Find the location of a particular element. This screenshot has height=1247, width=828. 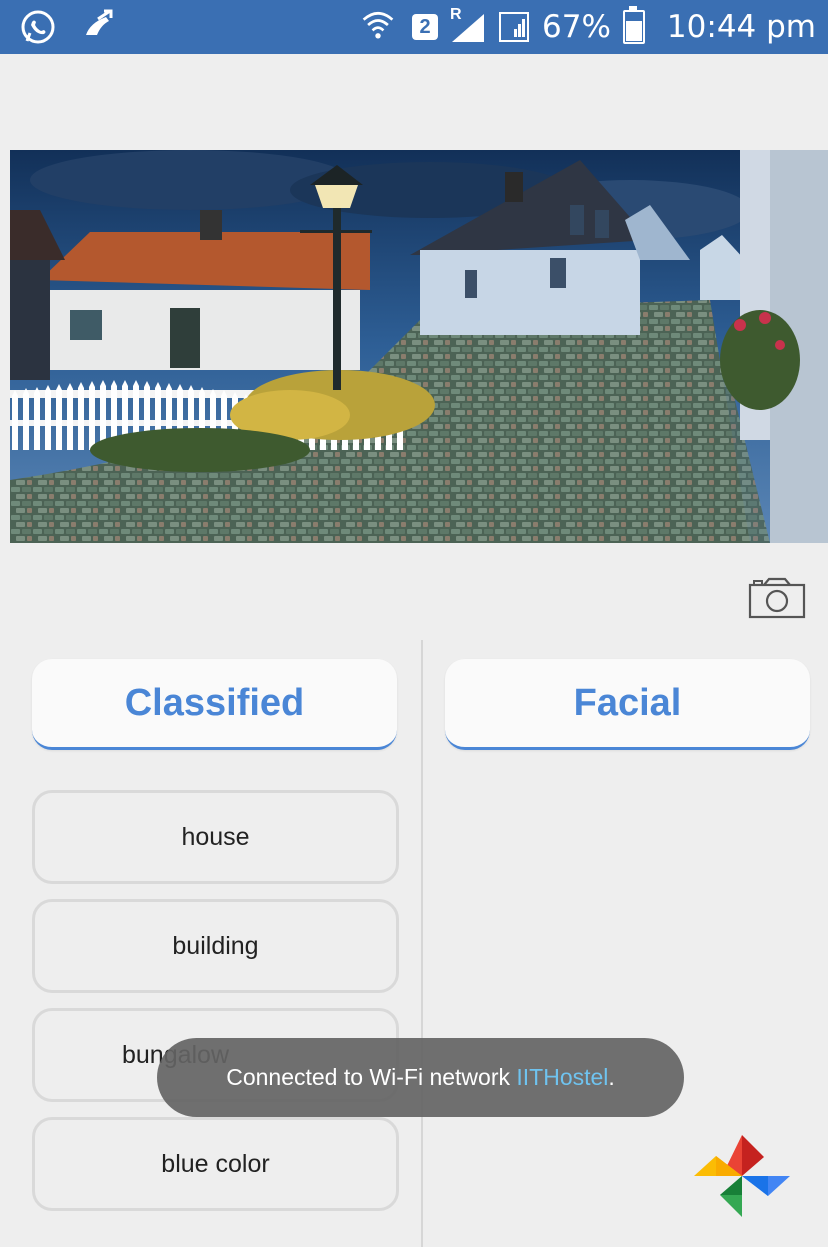

result-item-blue-color: blue color is located at coordinates (215, 1164).